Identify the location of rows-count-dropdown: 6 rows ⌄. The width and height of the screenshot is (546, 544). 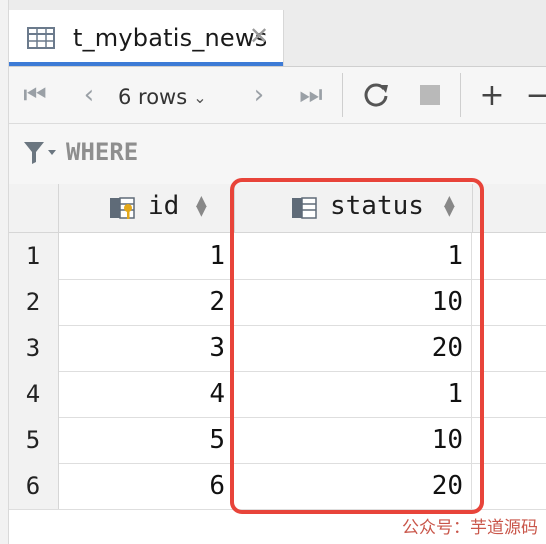
(173, 97).